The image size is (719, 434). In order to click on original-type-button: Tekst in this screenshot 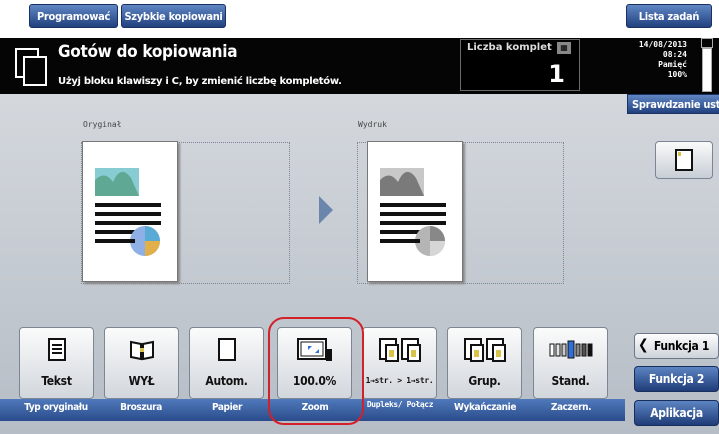, I will do `click(56, 363)`.